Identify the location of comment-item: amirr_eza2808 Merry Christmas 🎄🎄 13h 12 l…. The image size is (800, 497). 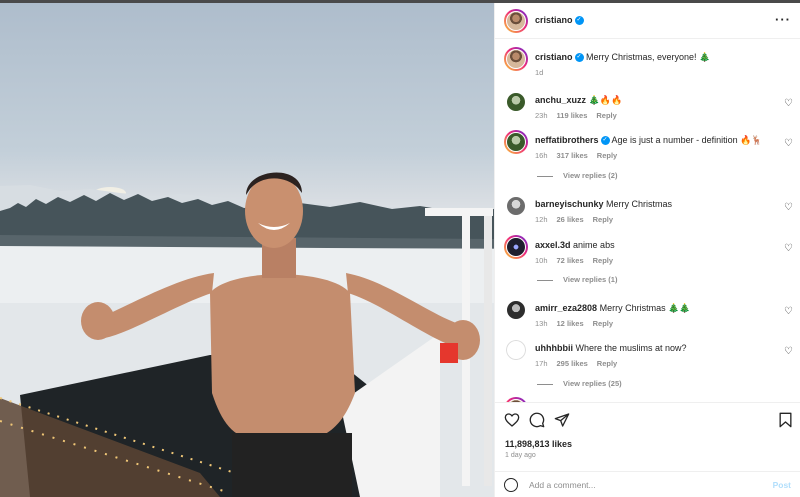
(647, 315).